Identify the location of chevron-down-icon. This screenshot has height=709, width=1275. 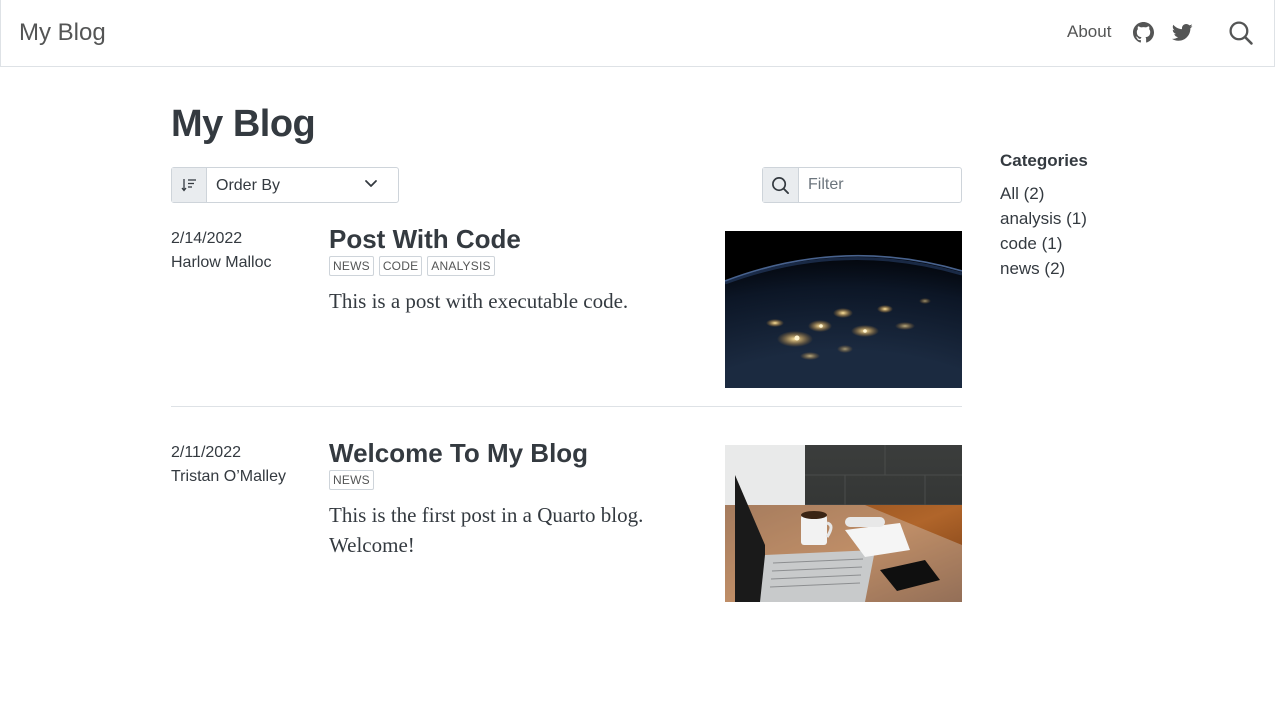
(371, 183).